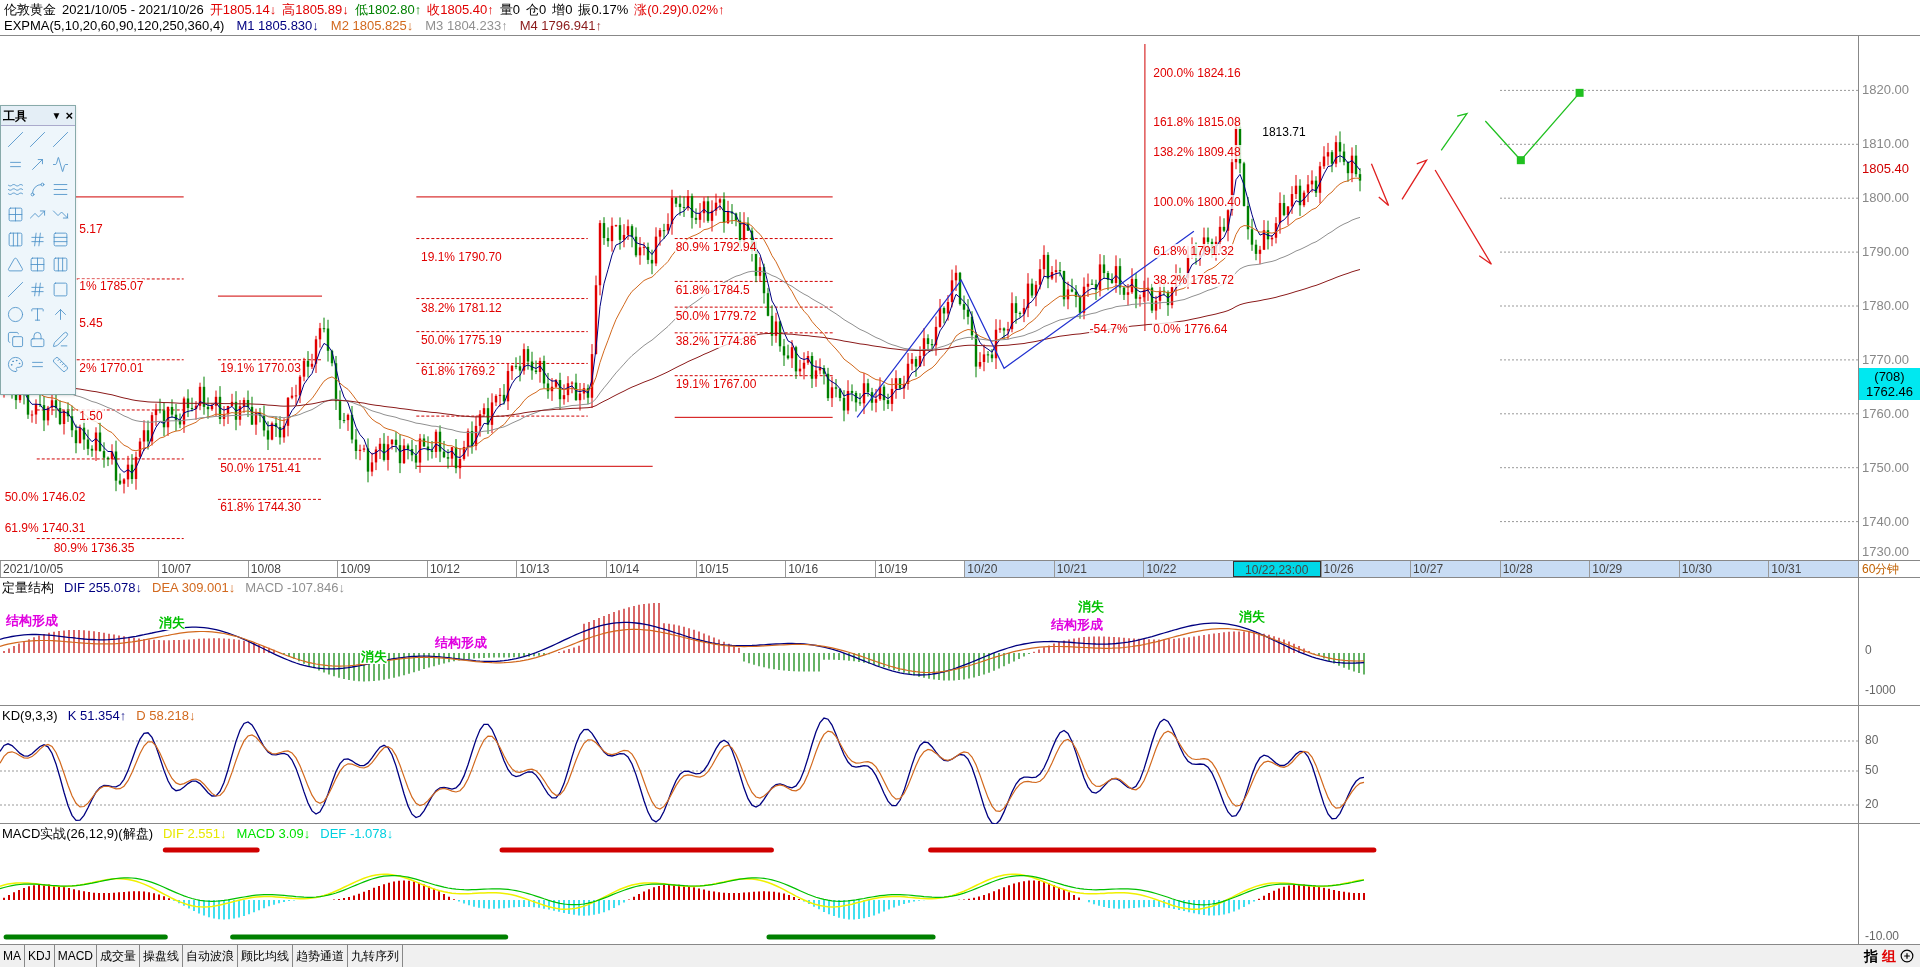 The width and height of the screenshot is (1920, 967). What do you see at coordinates (118, 956) in the screenshot?
I see `indicator-tab: 成交量` at bounding box center [118, 956].